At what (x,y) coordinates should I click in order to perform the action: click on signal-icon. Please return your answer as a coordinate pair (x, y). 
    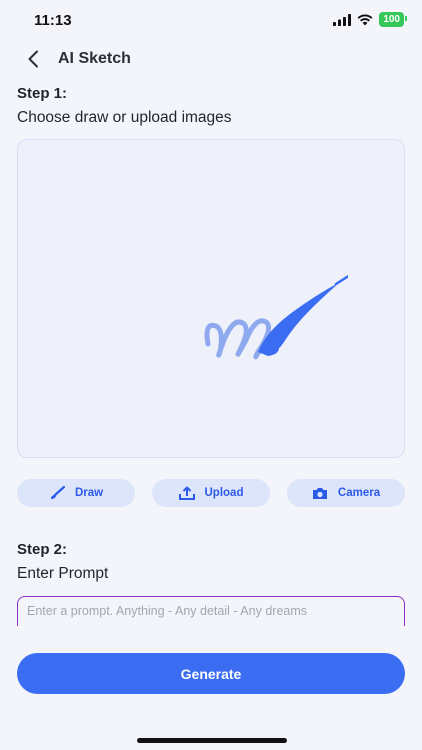
    Looking at the image, I should click on (342, 19).